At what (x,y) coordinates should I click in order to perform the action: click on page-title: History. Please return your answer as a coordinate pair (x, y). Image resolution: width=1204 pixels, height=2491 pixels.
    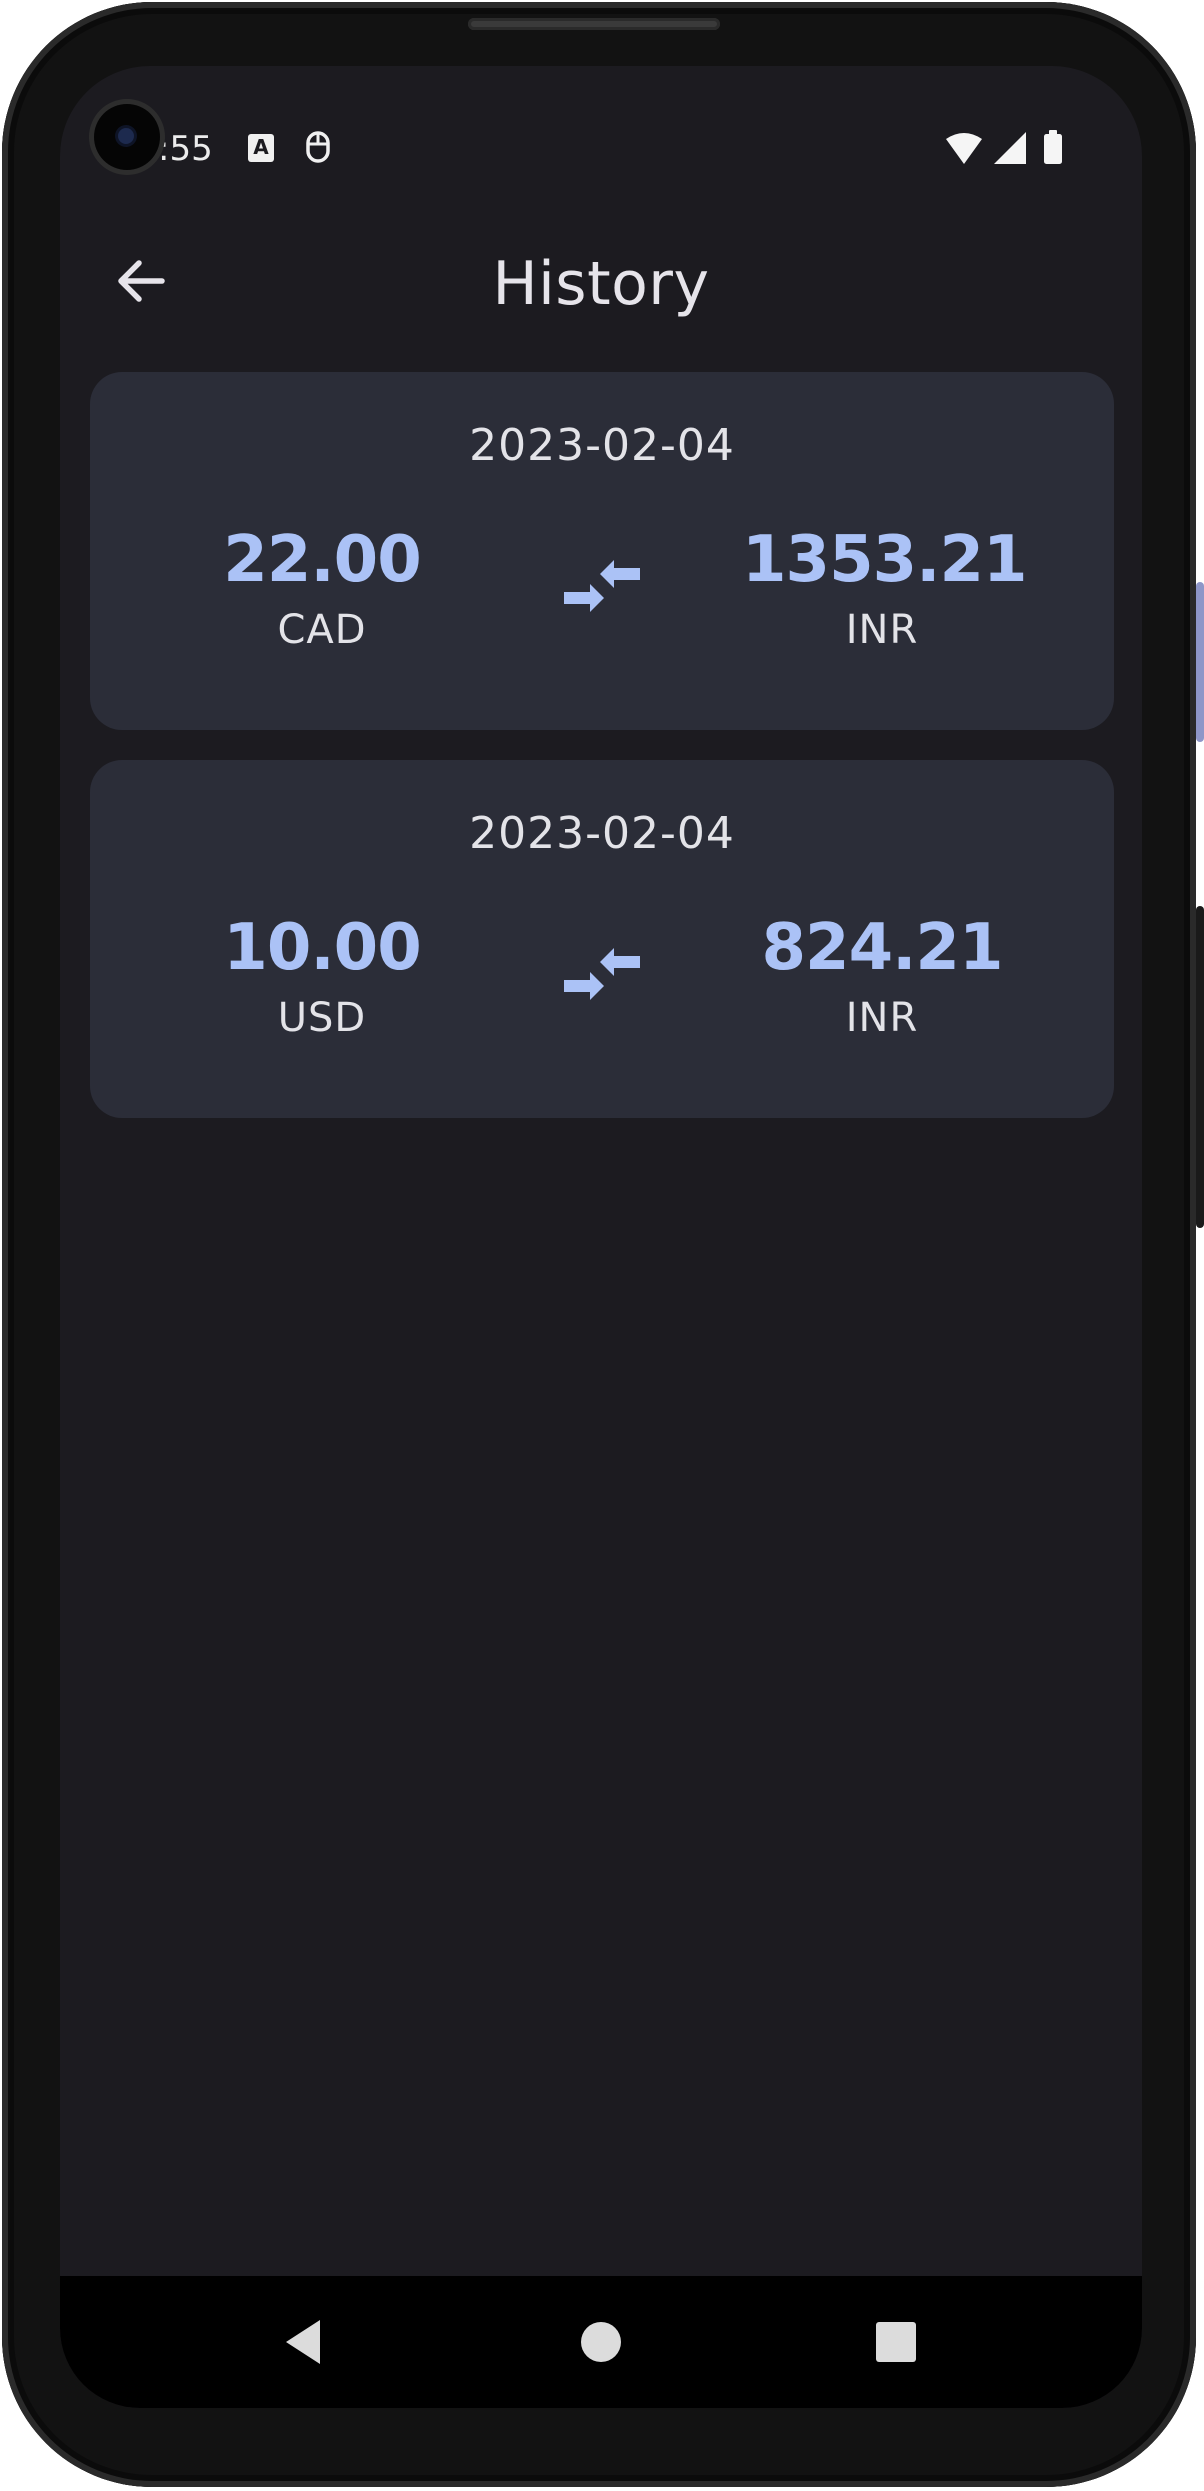
    Looking at the image, I should click on (601, 284).